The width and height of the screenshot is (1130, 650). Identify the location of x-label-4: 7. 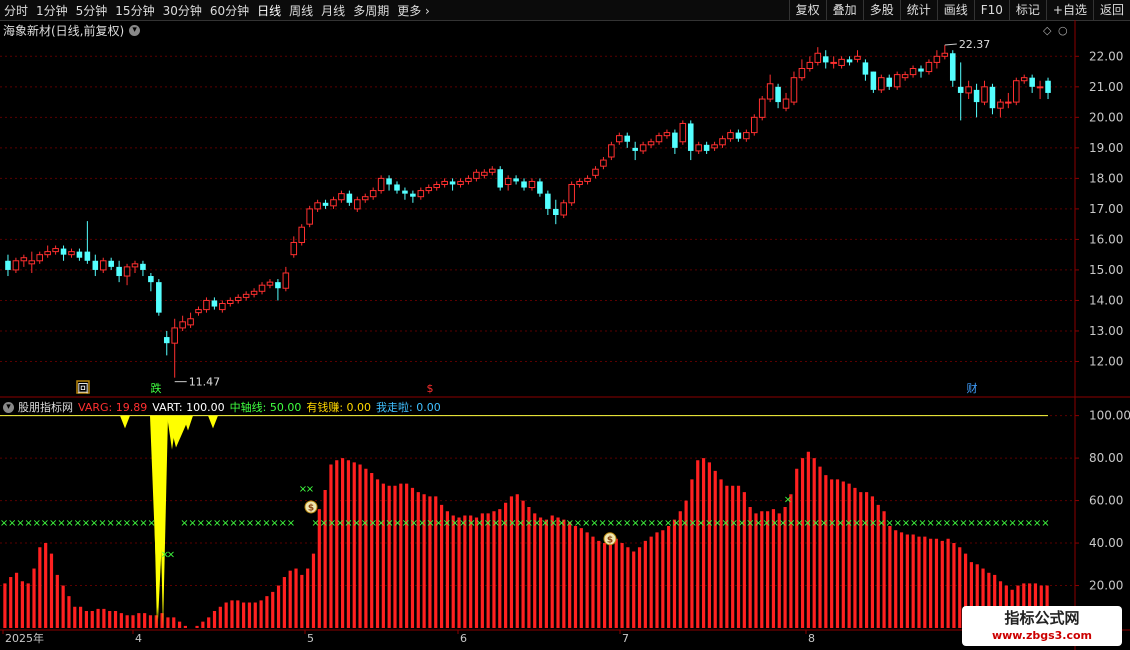
(625, 638).